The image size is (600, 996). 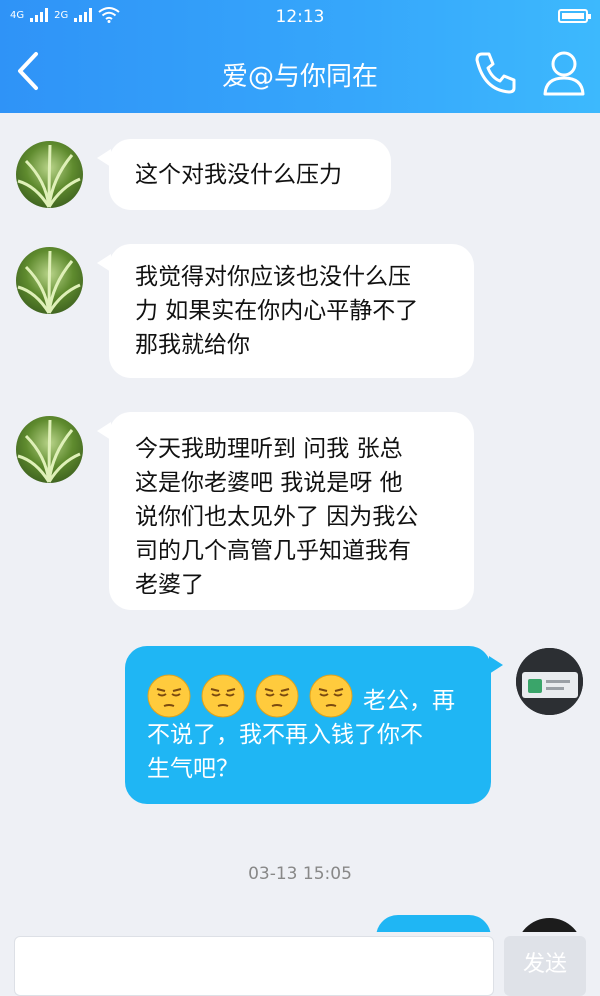 What do you see at coordinates (307, 696) in the screenshot?
I see `message-line: 老公，再` at bounding box center [307, 696].